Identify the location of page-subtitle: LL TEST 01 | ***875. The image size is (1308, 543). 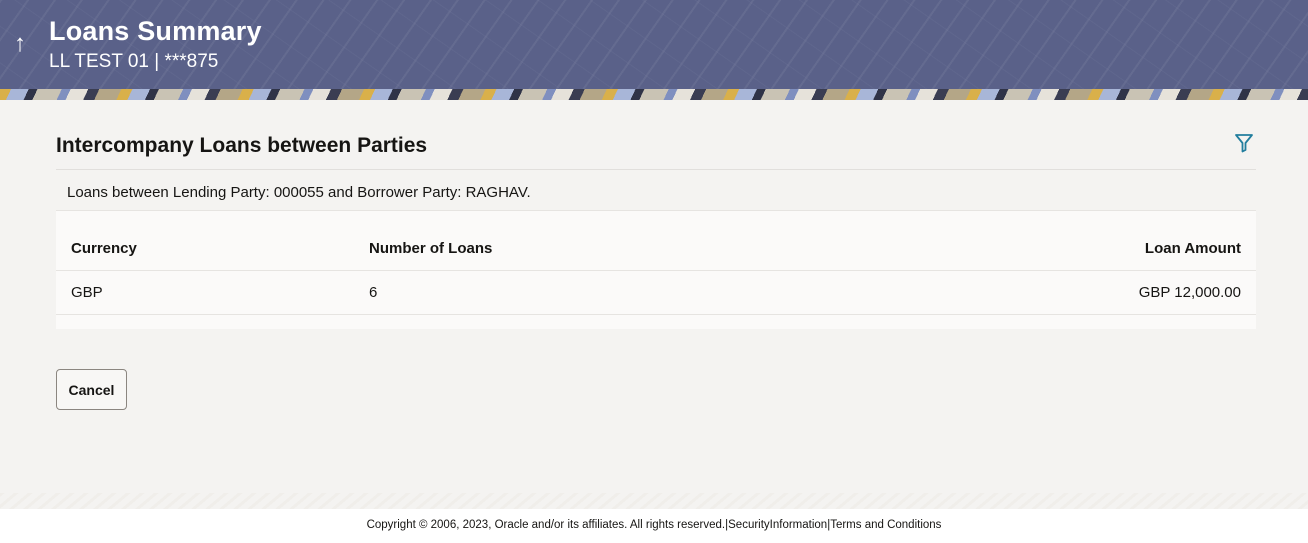
(134, 61).